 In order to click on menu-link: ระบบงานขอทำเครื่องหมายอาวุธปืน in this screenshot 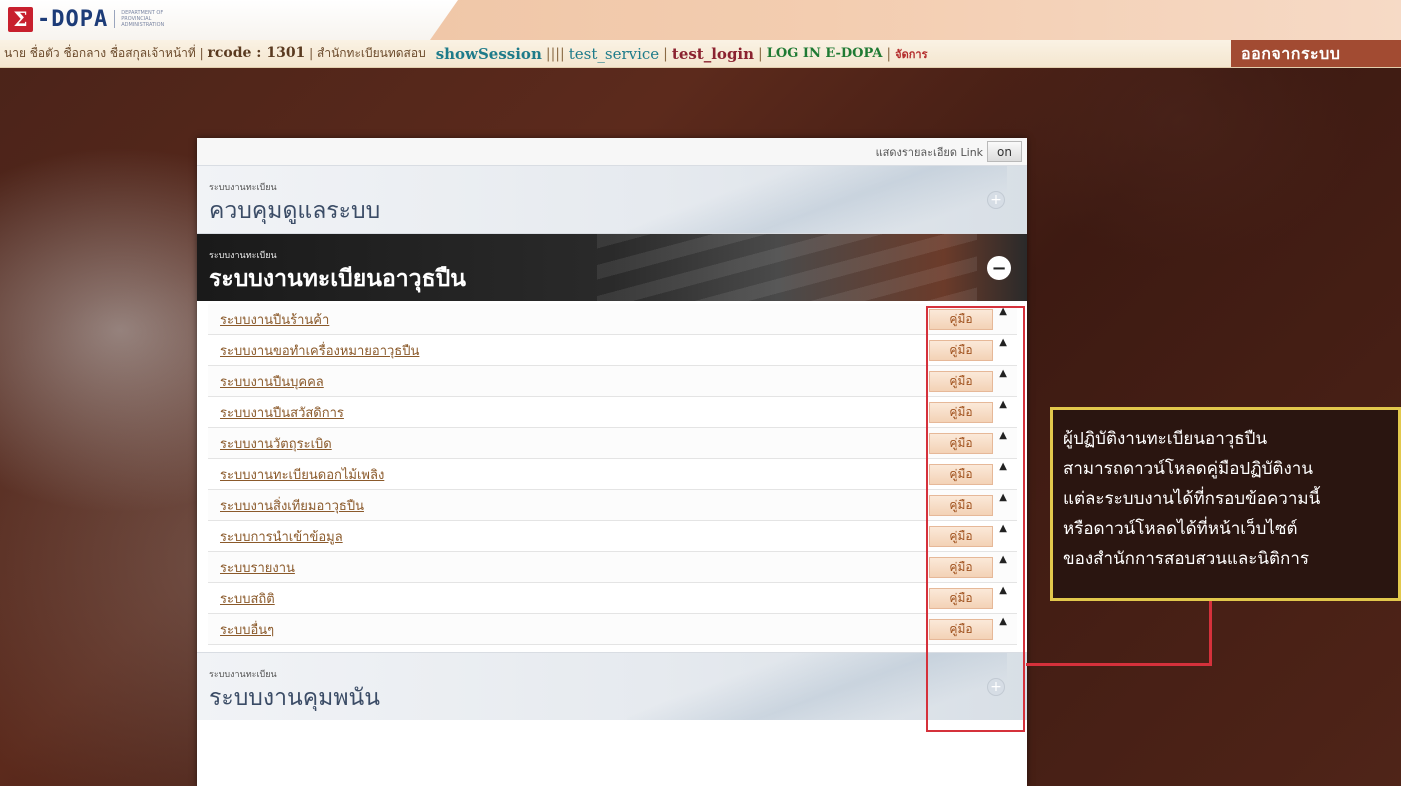, I will do `click(313, 350)`.